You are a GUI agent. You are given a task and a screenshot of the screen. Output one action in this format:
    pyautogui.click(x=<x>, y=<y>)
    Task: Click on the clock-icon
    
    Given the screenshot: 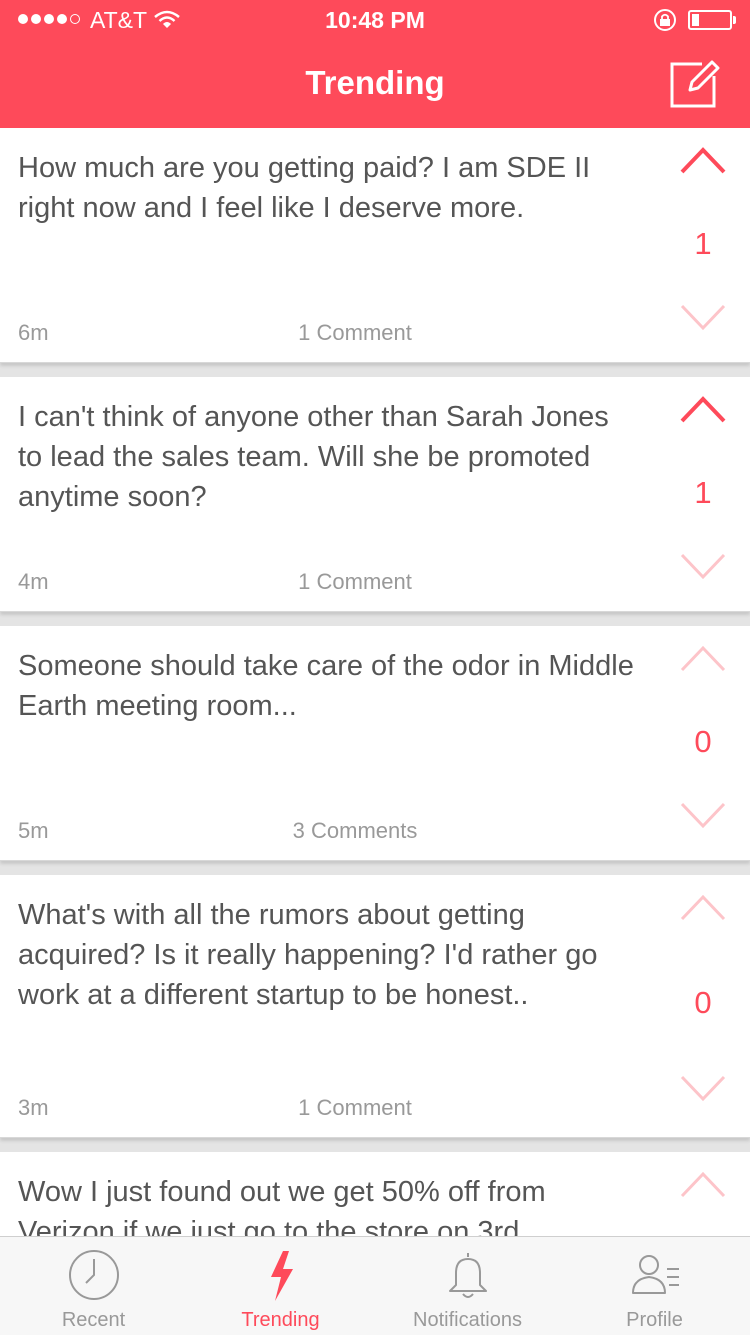 What is the action you would take?
    pyautogui.click(x=94, y=1275)
    